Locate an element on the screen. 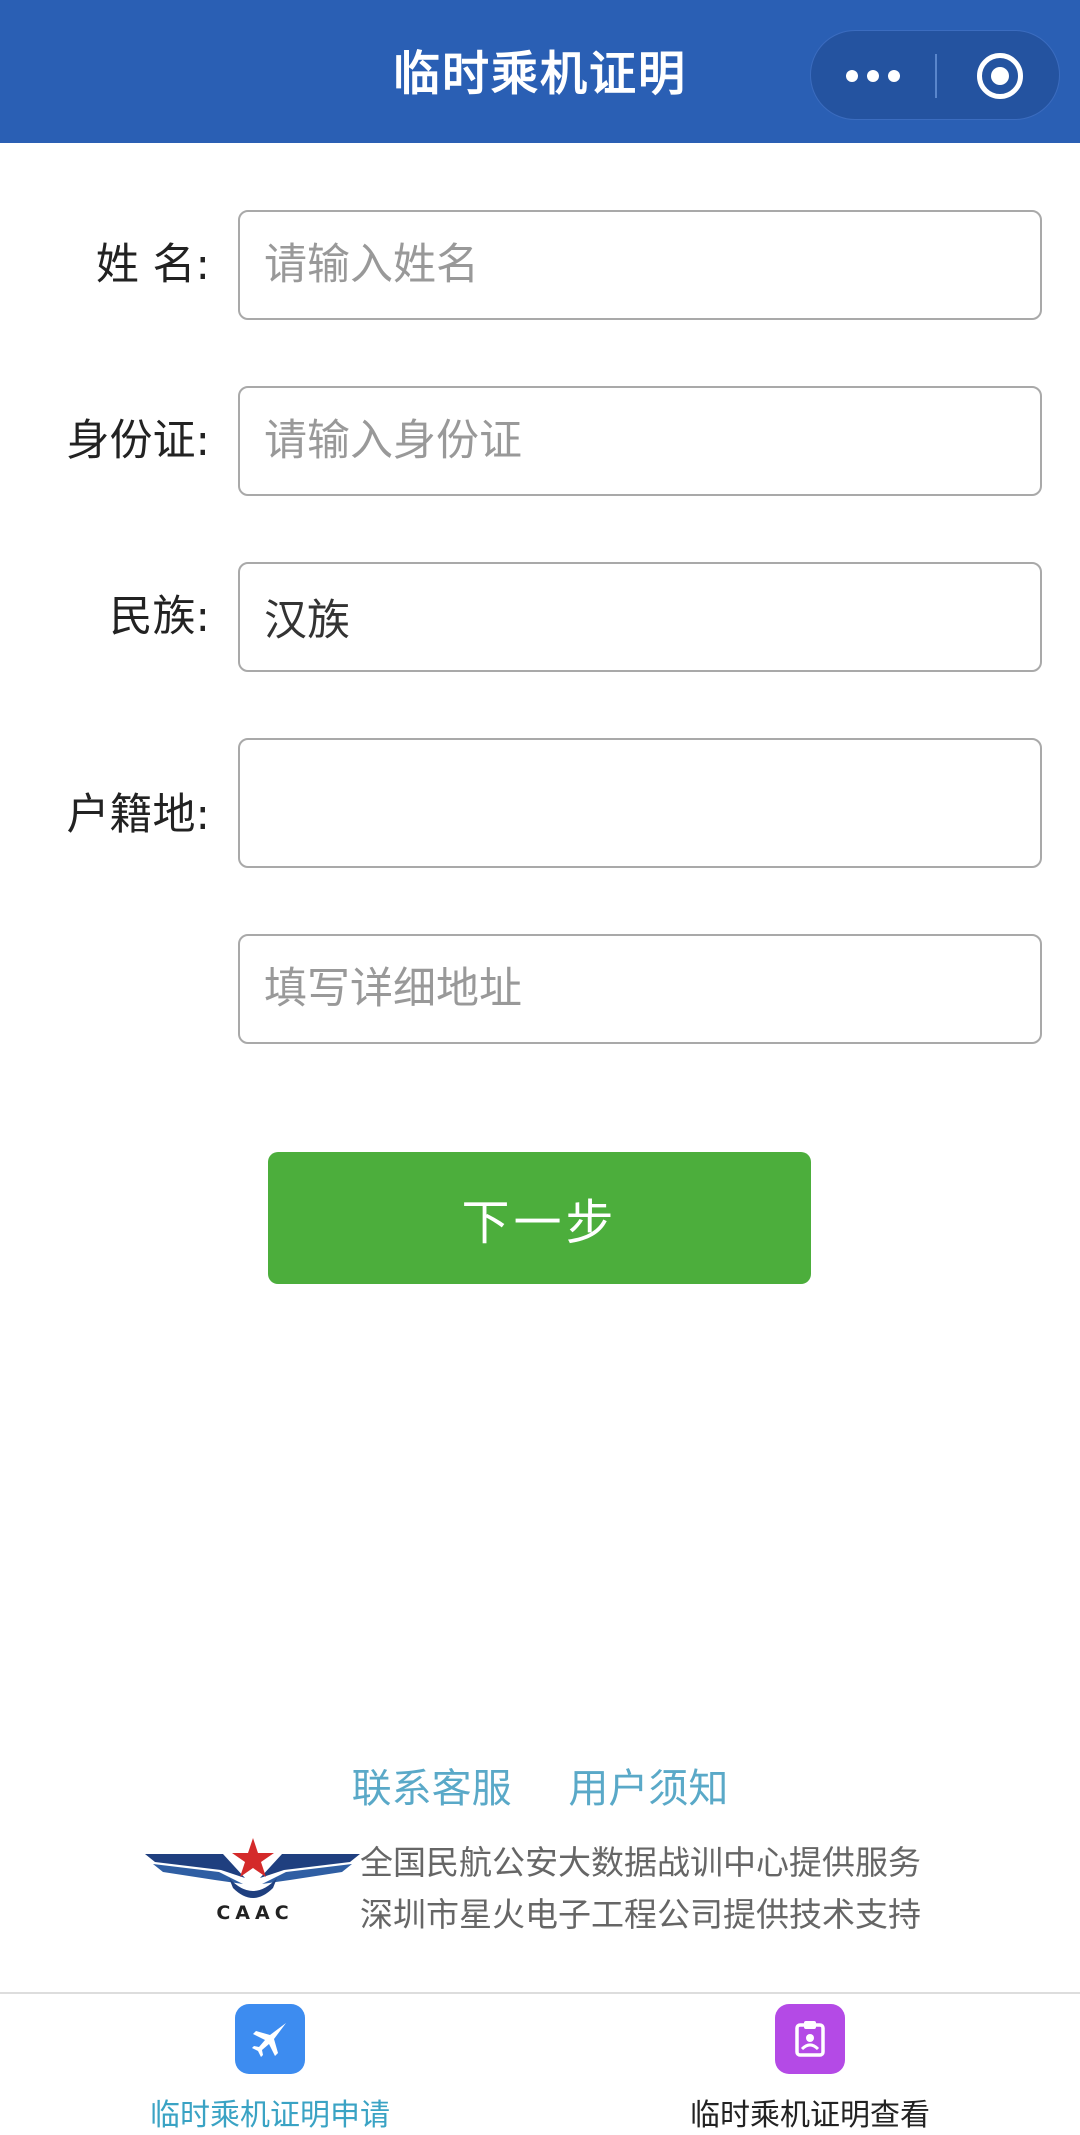  clipboard-icon is located at coordinates (810, 2039).